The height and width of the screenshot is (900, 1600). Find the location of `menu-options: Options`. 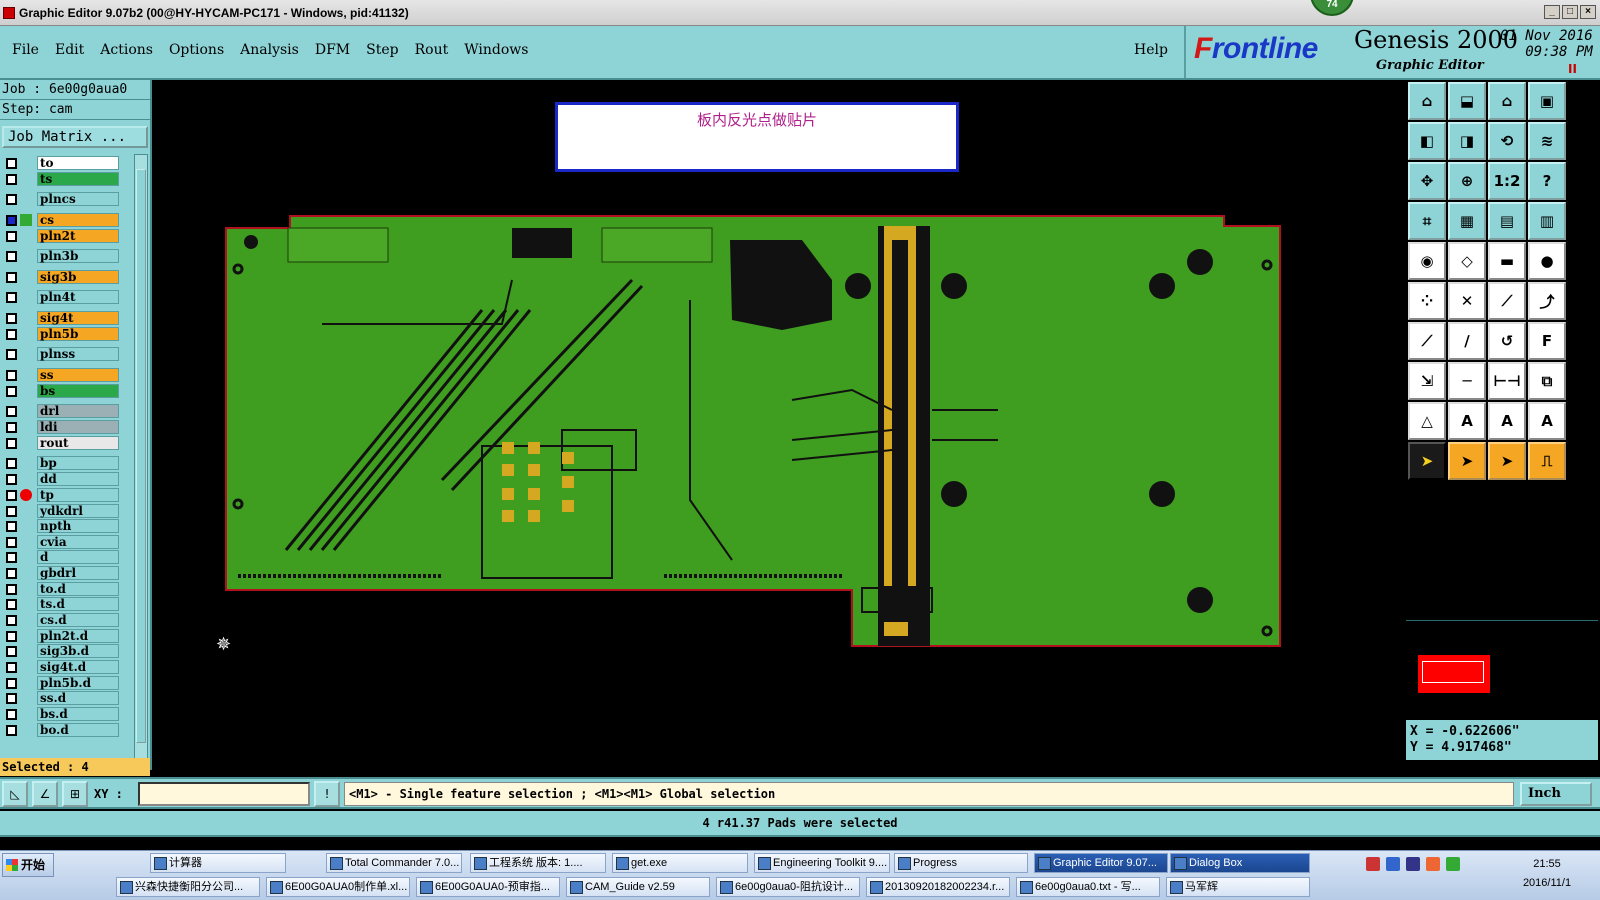

menu-options: Options is located at coordinates (196, 50).